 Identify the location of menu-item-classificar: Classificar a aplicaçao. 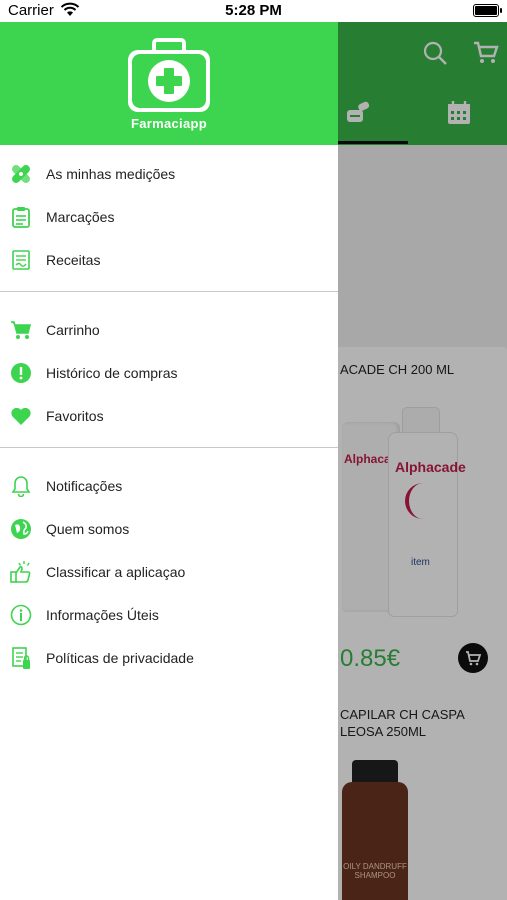
(169, 571).